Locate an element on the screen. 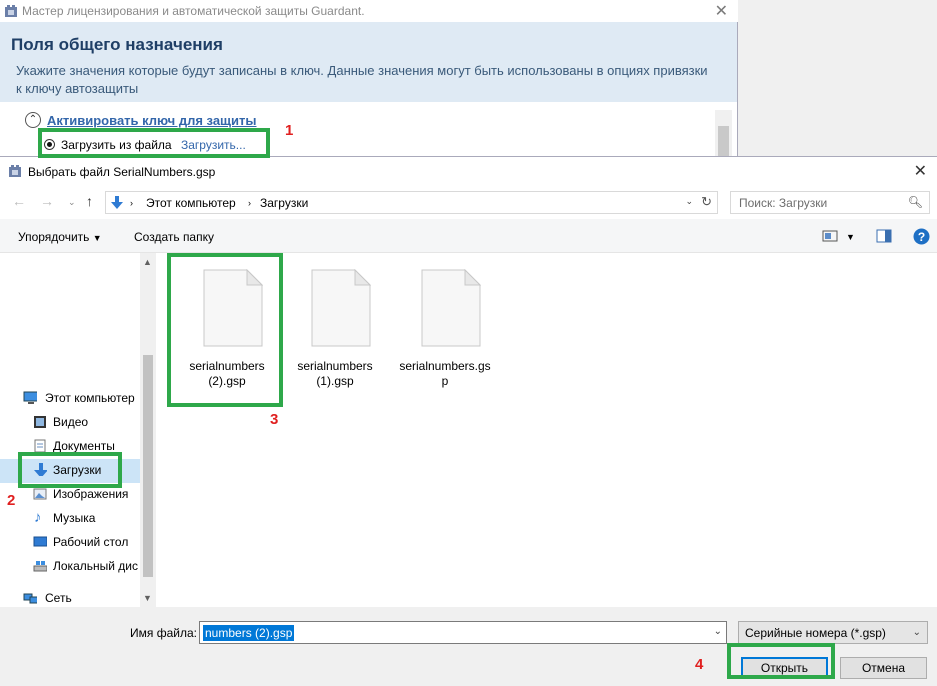  sidebar-item-music: ♪ Музыка is located at coordinates (70, 519).